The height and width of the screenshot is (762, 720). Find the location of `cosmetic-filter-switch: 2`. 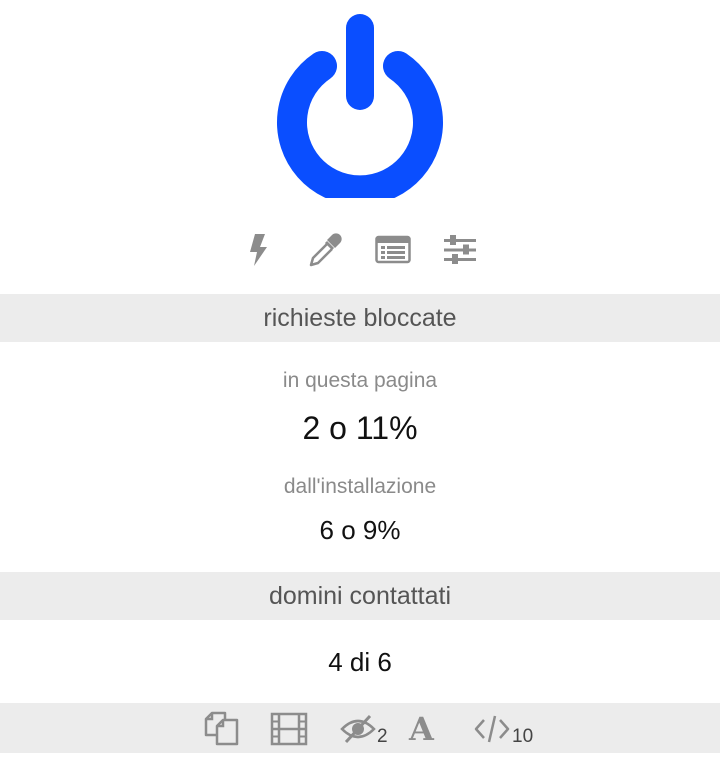

cosmetic-filter-switch: 2 is located at coordinates (364, 729).